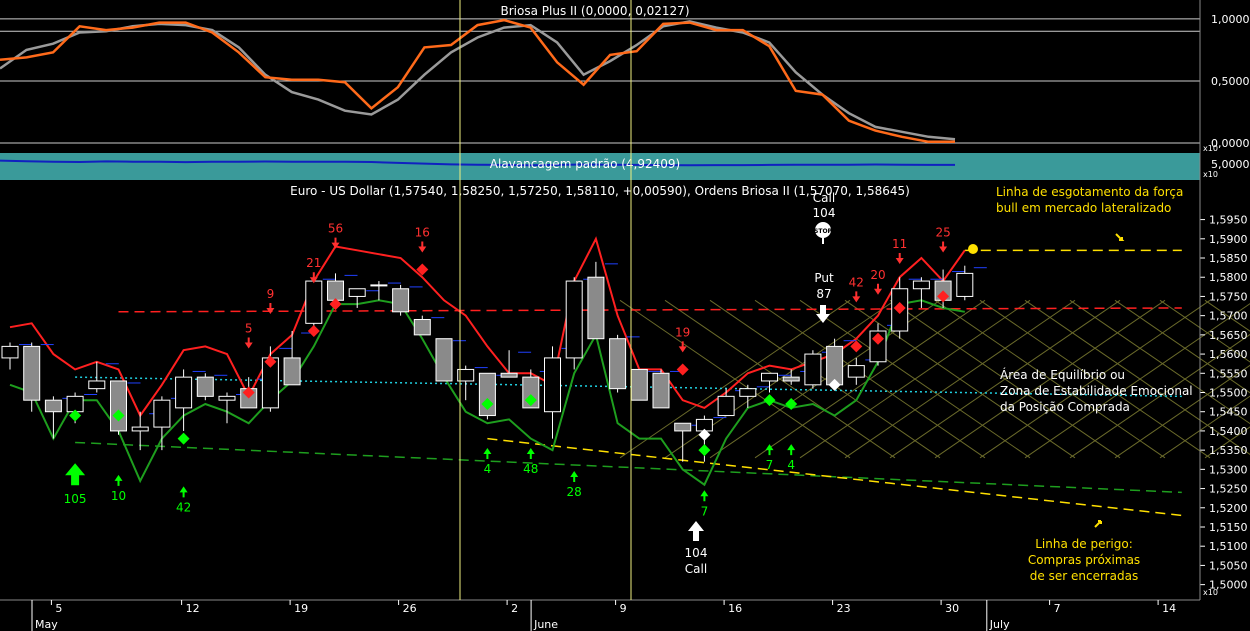  What do you see at coordinates (623, 608) in the screenshot?
I see `day-tick-label: 9` at bounding box center [623, 608].